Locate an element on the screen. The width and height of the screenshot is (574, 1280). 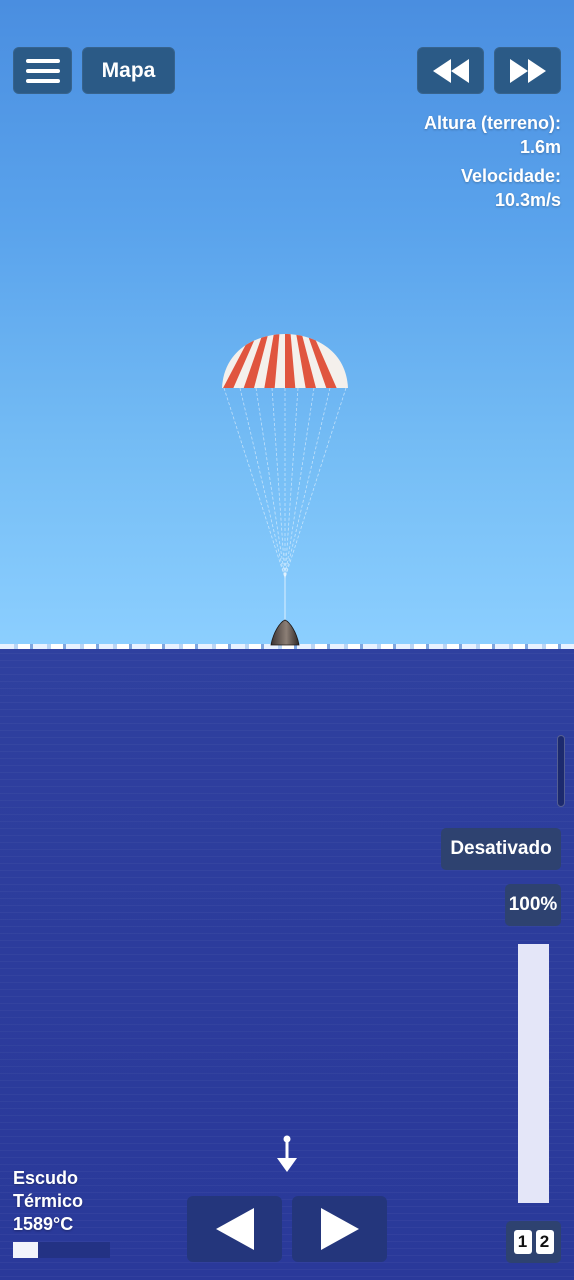
heat-shield-label: Escudo Térmico 1589°C is located at coordinates (48, 1201).